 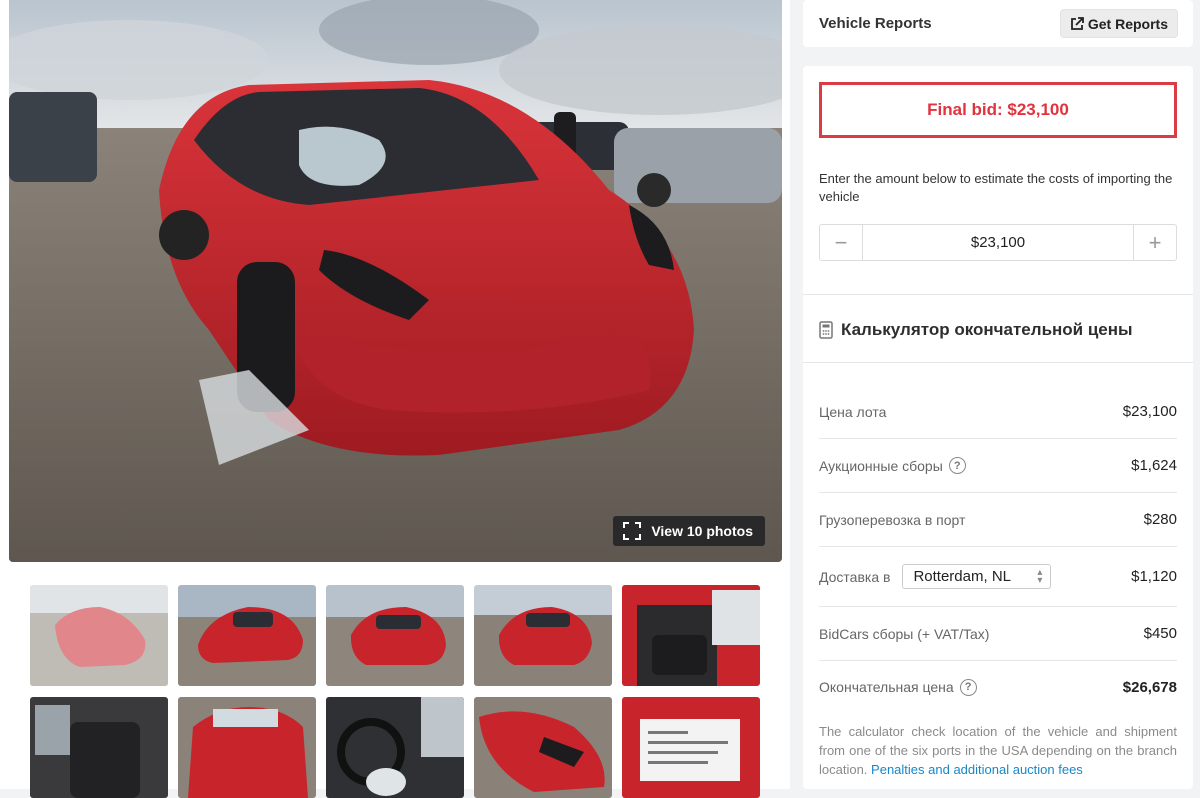 What do you see at coordinates (1149, 687) in the screenshot?
I see `cost-row-amount: $26,678` at bounding box center [1149, 687].